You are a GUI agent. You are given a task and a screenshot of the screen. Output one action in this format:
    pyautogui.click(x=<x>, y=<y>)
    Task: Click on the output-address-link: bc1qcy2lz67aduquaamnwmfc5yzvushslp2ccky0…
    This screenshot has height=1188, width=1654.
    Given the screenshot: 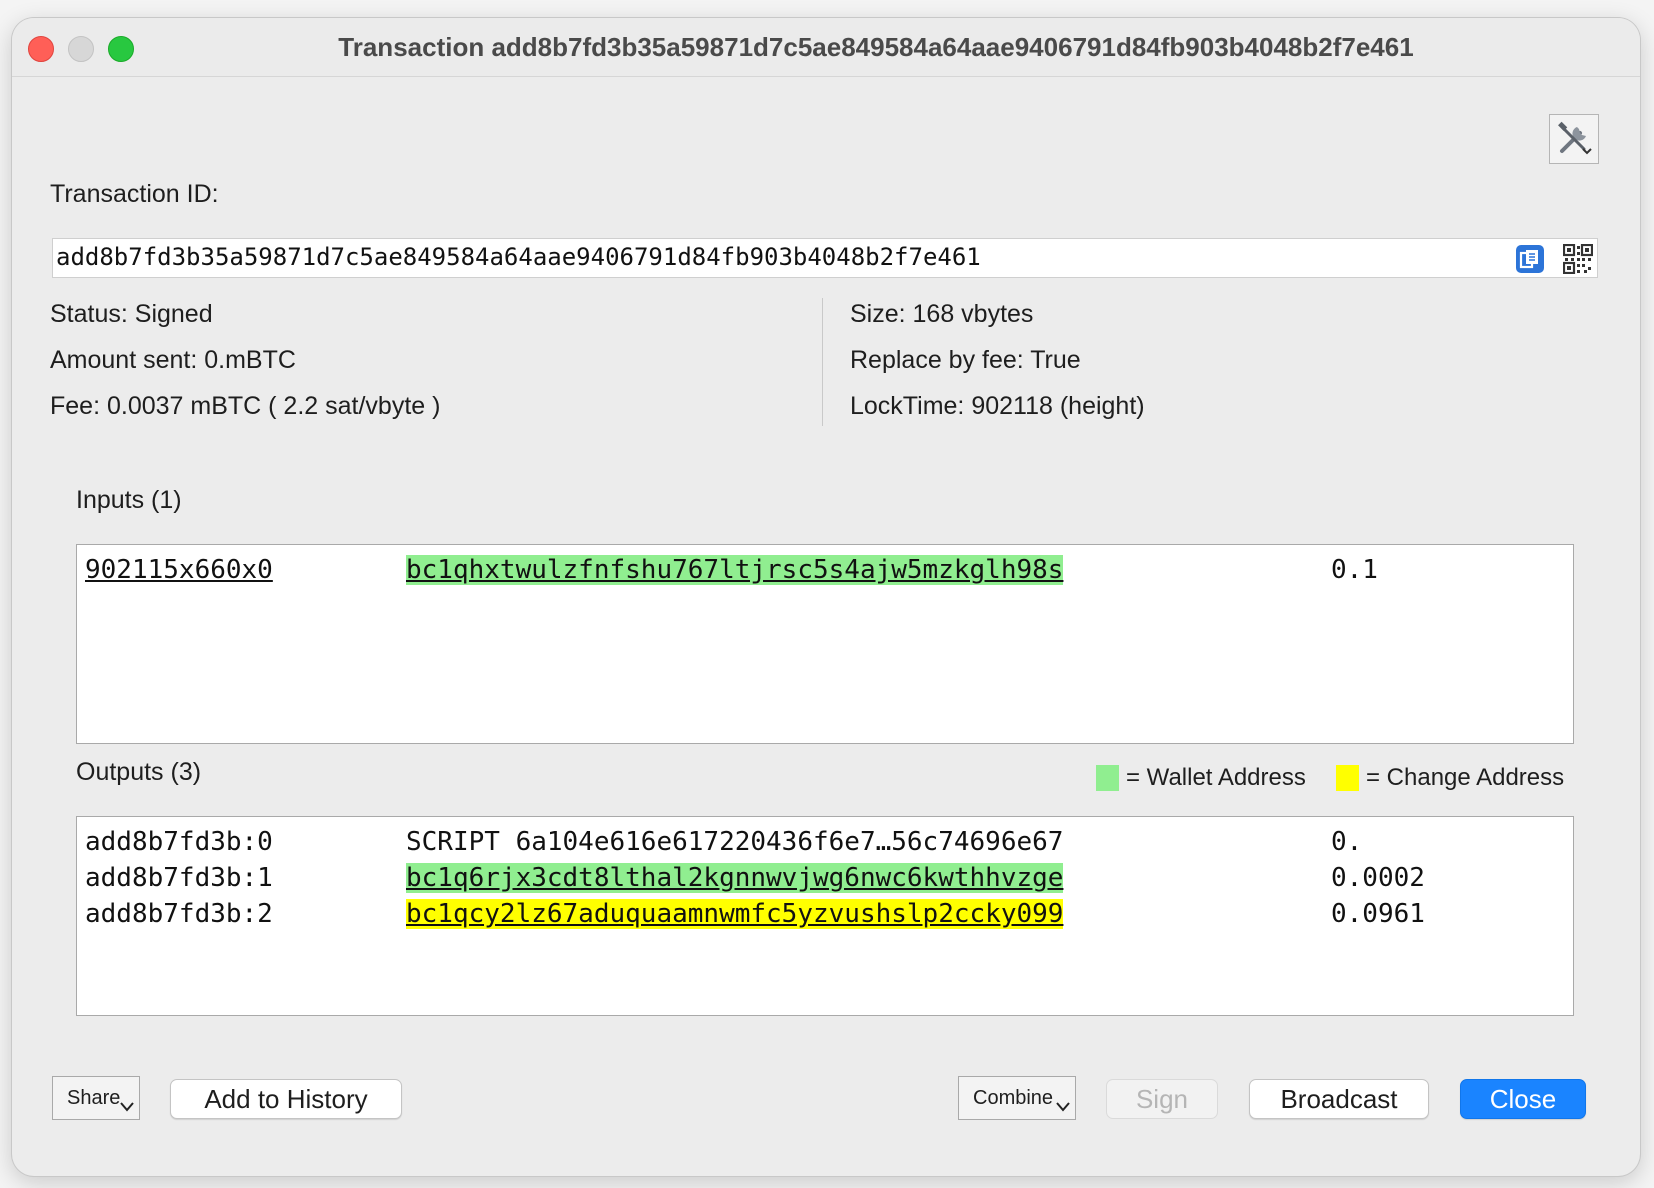 What is the action you would take?
    pyautogui.click(x=735, y=914)
    